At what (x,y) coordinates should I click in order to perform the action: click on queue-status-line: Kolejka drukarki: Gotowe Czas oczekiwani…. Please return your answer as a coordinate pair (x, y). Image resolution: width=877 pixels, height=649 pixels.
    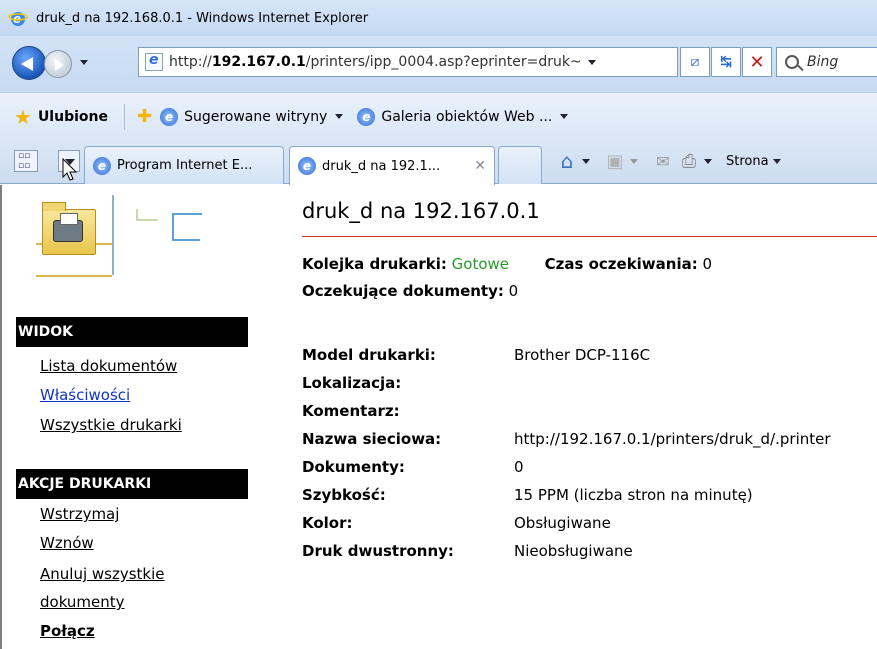
    Looking at the image, I should click on (507, 264).